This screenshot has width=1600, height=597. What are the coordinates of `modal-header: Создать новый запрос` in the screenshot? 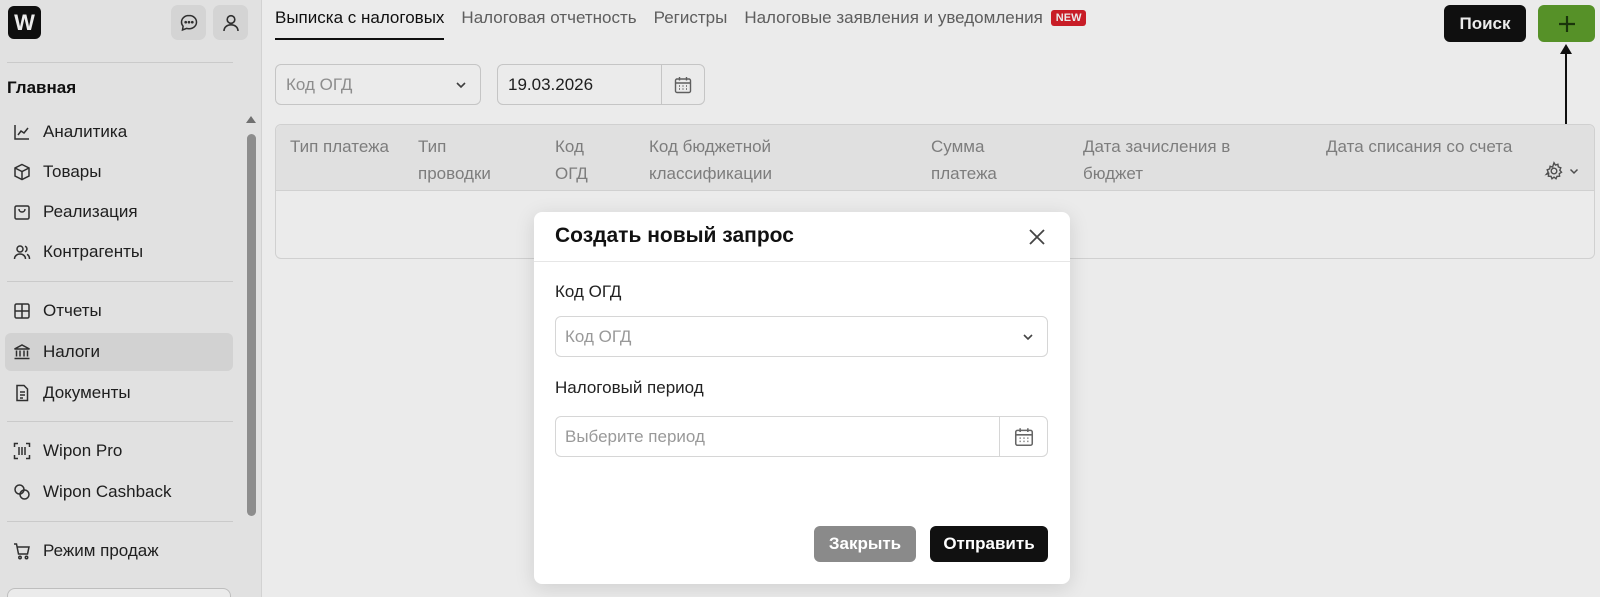 It's located at (802, 237).